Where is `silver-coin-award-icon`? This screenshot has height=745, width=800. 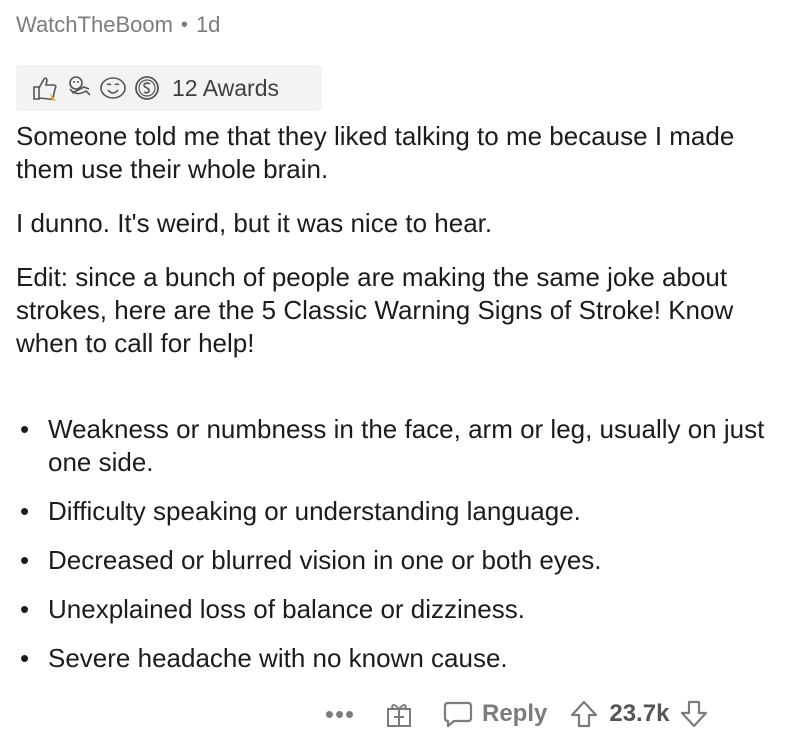 silver-coin-award-icon is located at coordinates (147, 88).